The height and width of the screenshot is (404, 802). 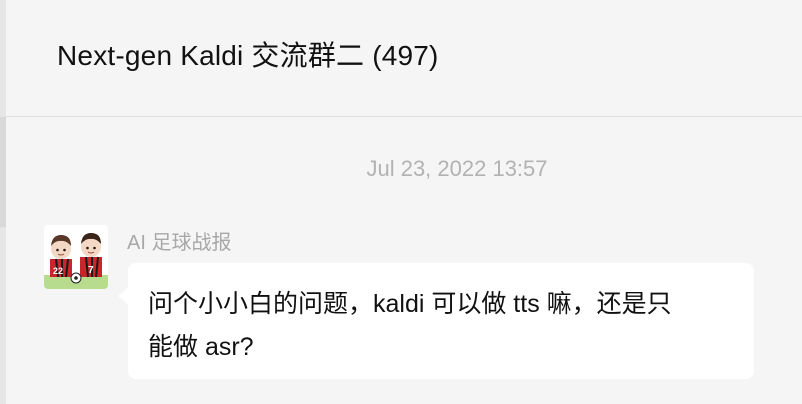 What do you see at coordinates (91, 270) in the screenshot?
I see `svg-text: 7` at bounding box center [91, 270].